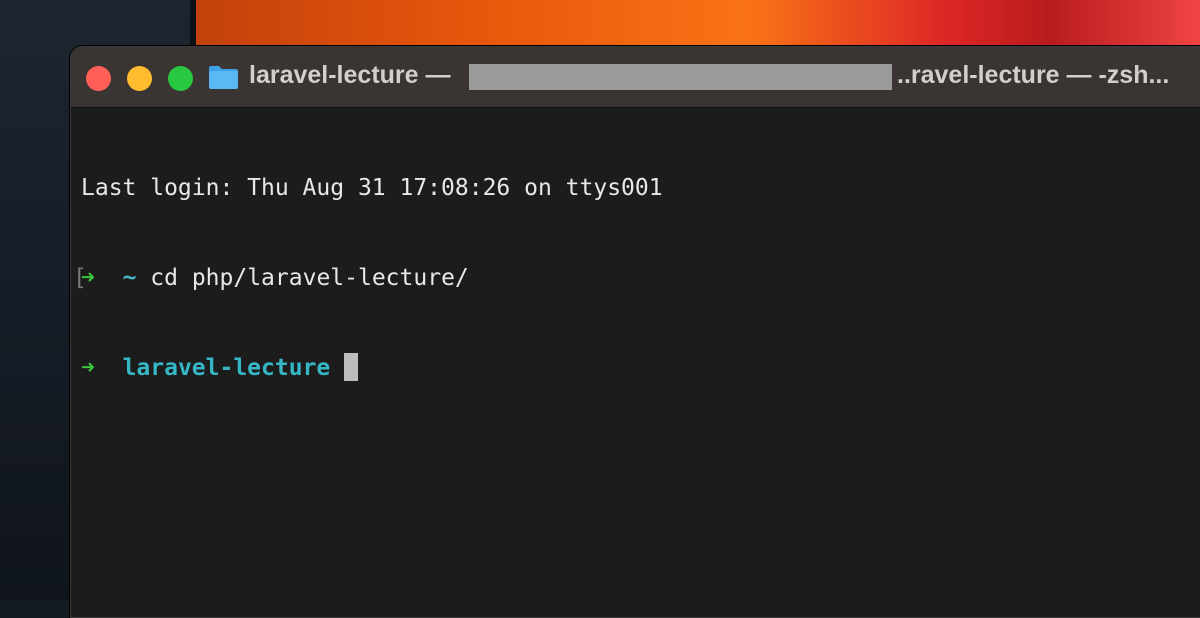  I want to click on terminal-line: [➜ ~ cd php/laravel-lecture/, so click(368, 278).